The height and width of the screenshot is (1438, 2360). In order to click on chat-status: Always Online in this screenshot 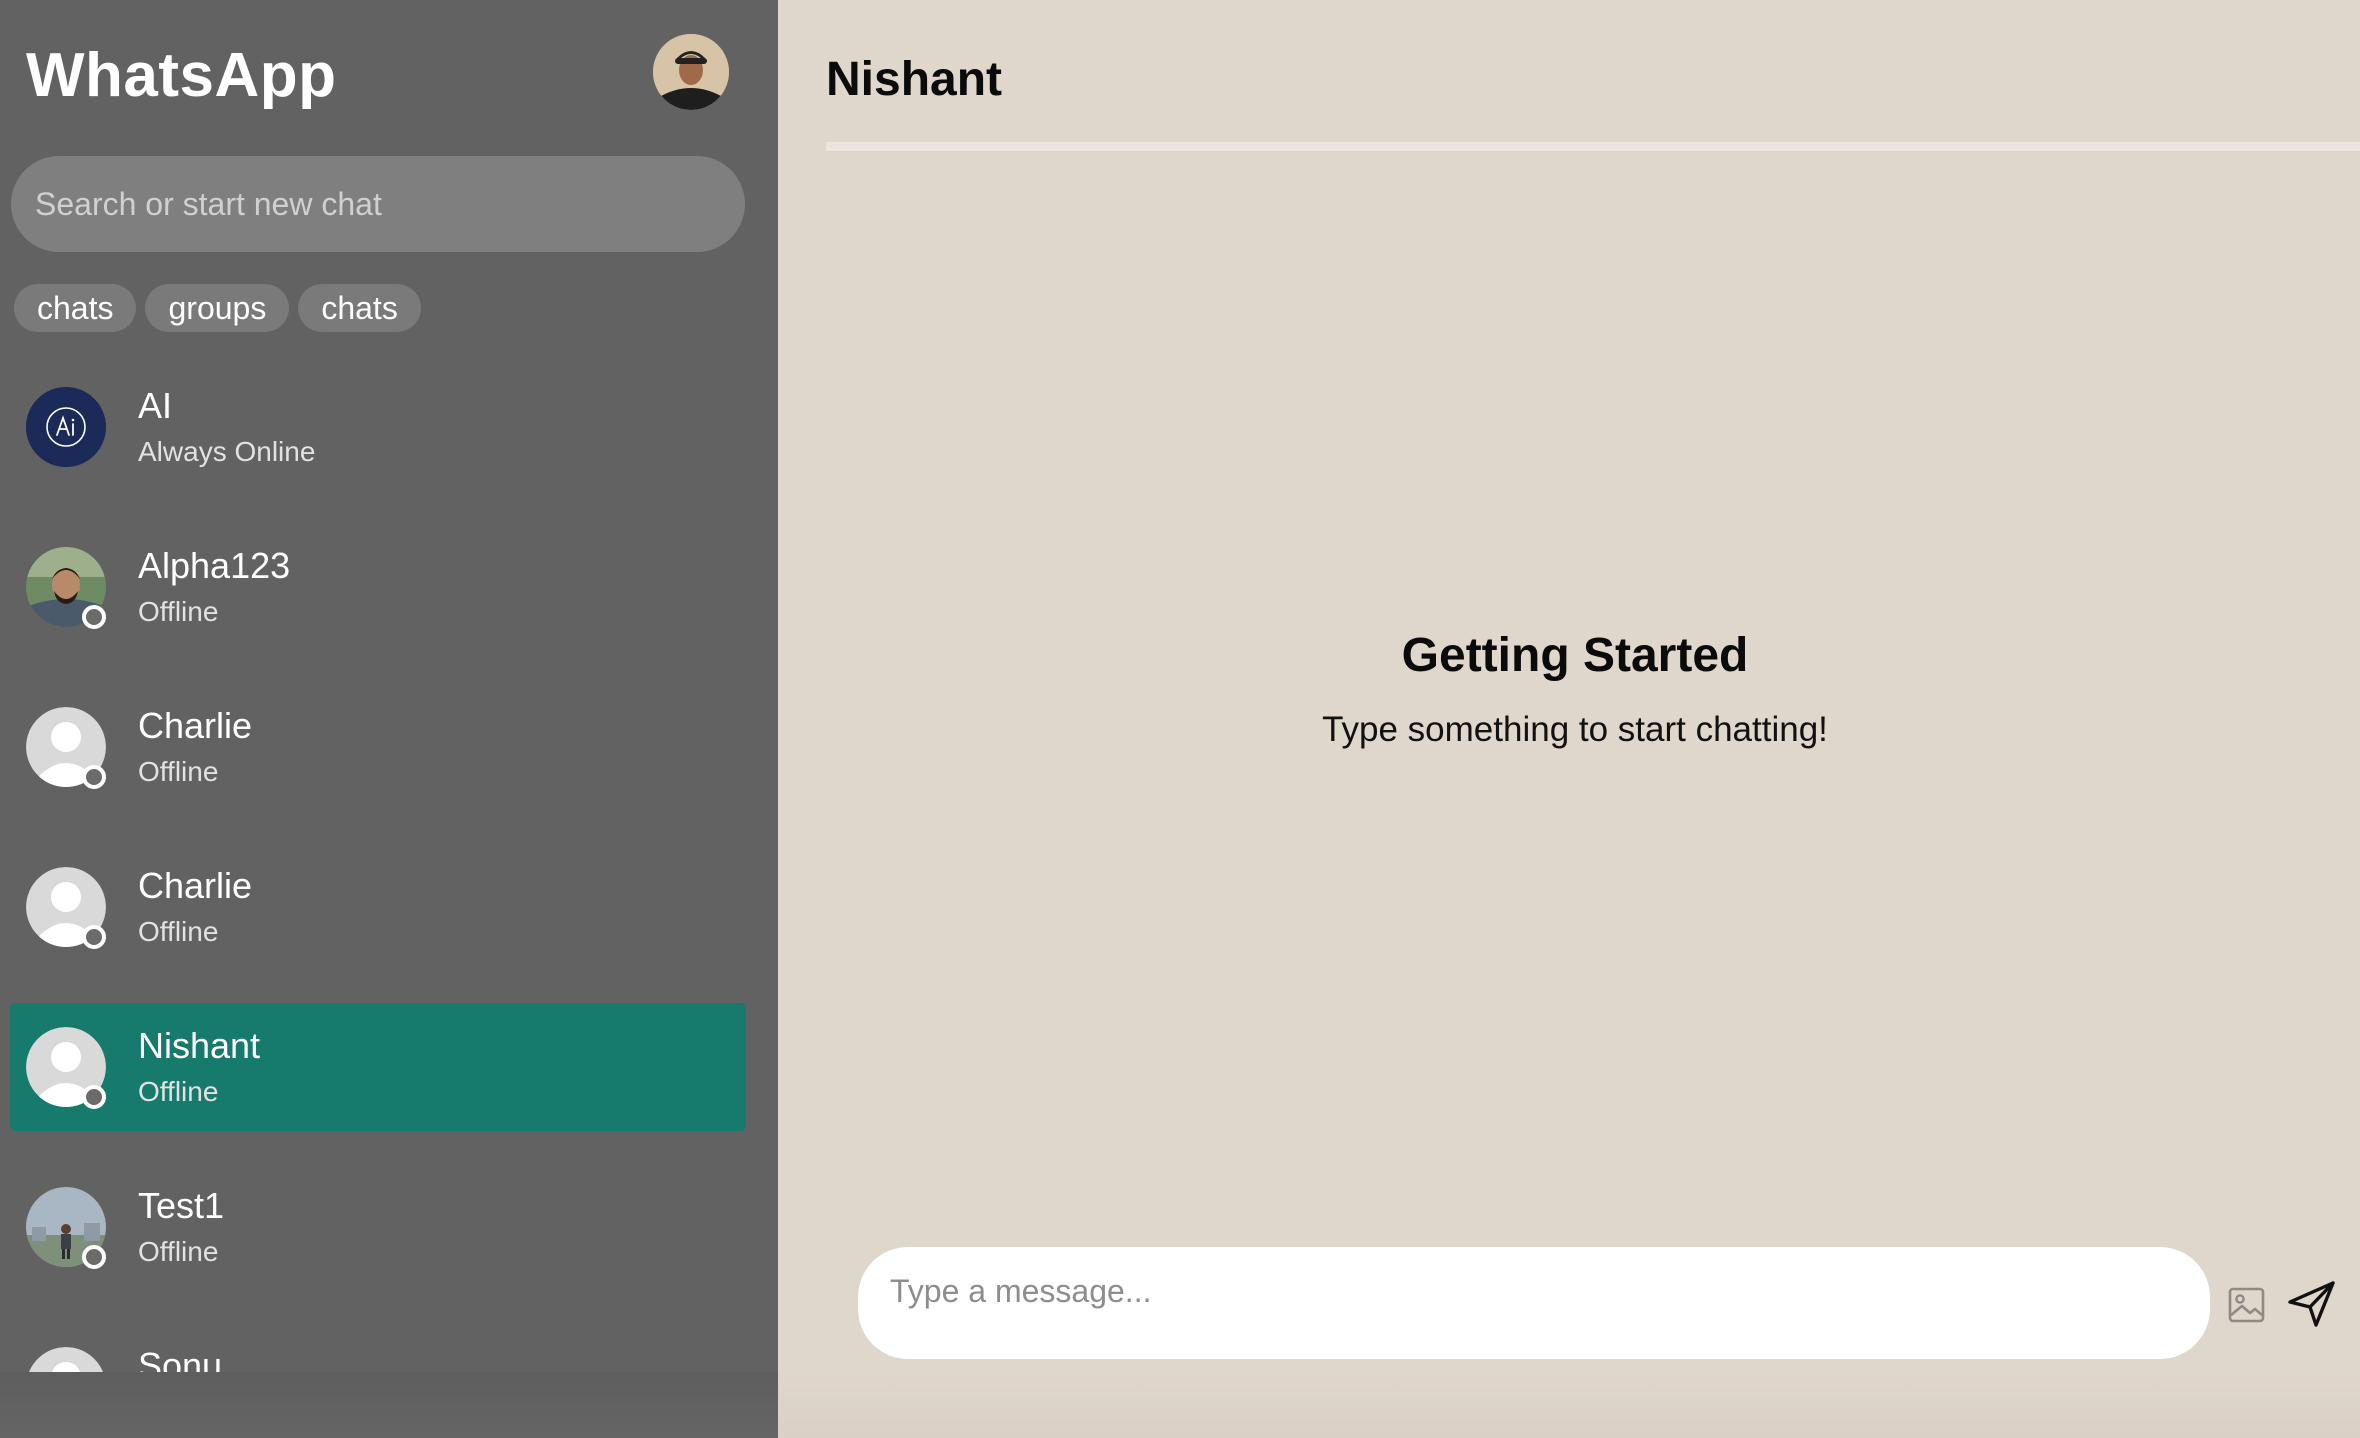, I will do `click(227, 451)`.